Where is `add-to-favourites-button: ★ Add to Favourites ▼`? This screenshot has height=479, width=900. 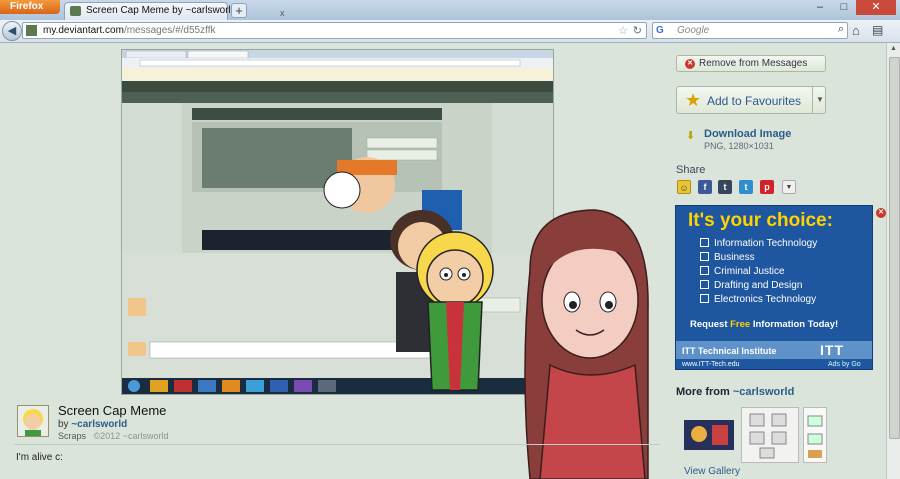 add-to-favourites-button: ★ Add to Favourites ▼ is located at coordinates (751, 100).